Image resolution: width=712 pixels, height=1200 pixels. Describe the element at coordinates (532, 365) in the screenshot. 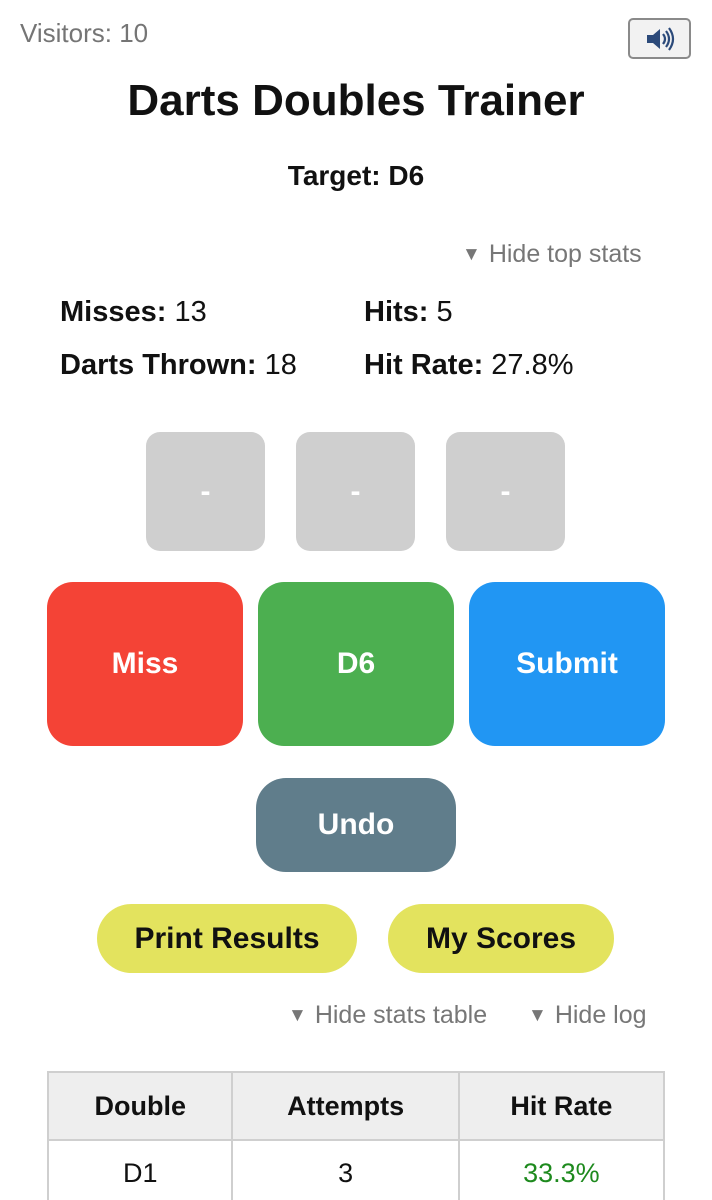

I see `hit-rate-value: 27.8%` at that location.